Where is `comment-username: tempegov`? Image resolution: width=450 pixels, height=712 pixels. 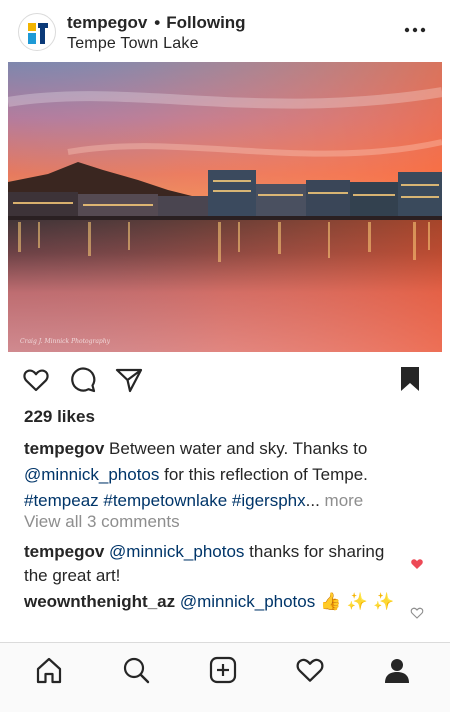
comment-username: tempegov is located at coordinates (64, 551).